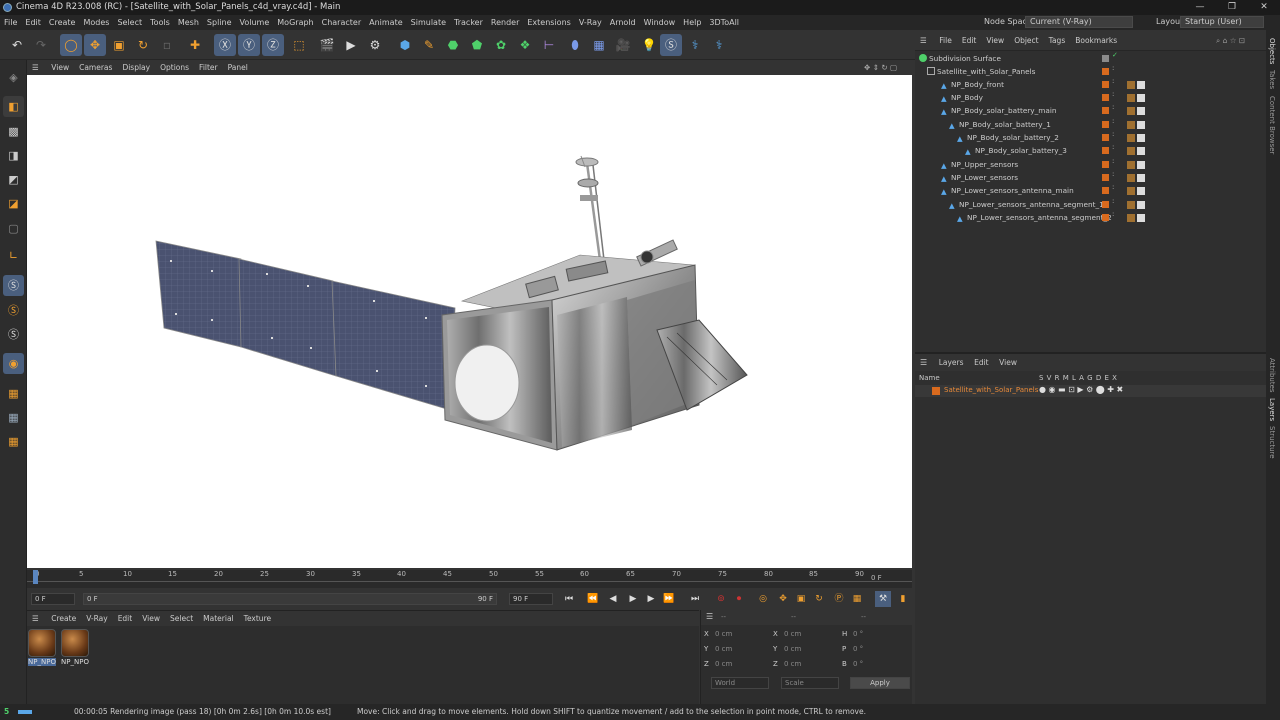  I want to click on python-script-icon: ⚕, so click(719, 45).